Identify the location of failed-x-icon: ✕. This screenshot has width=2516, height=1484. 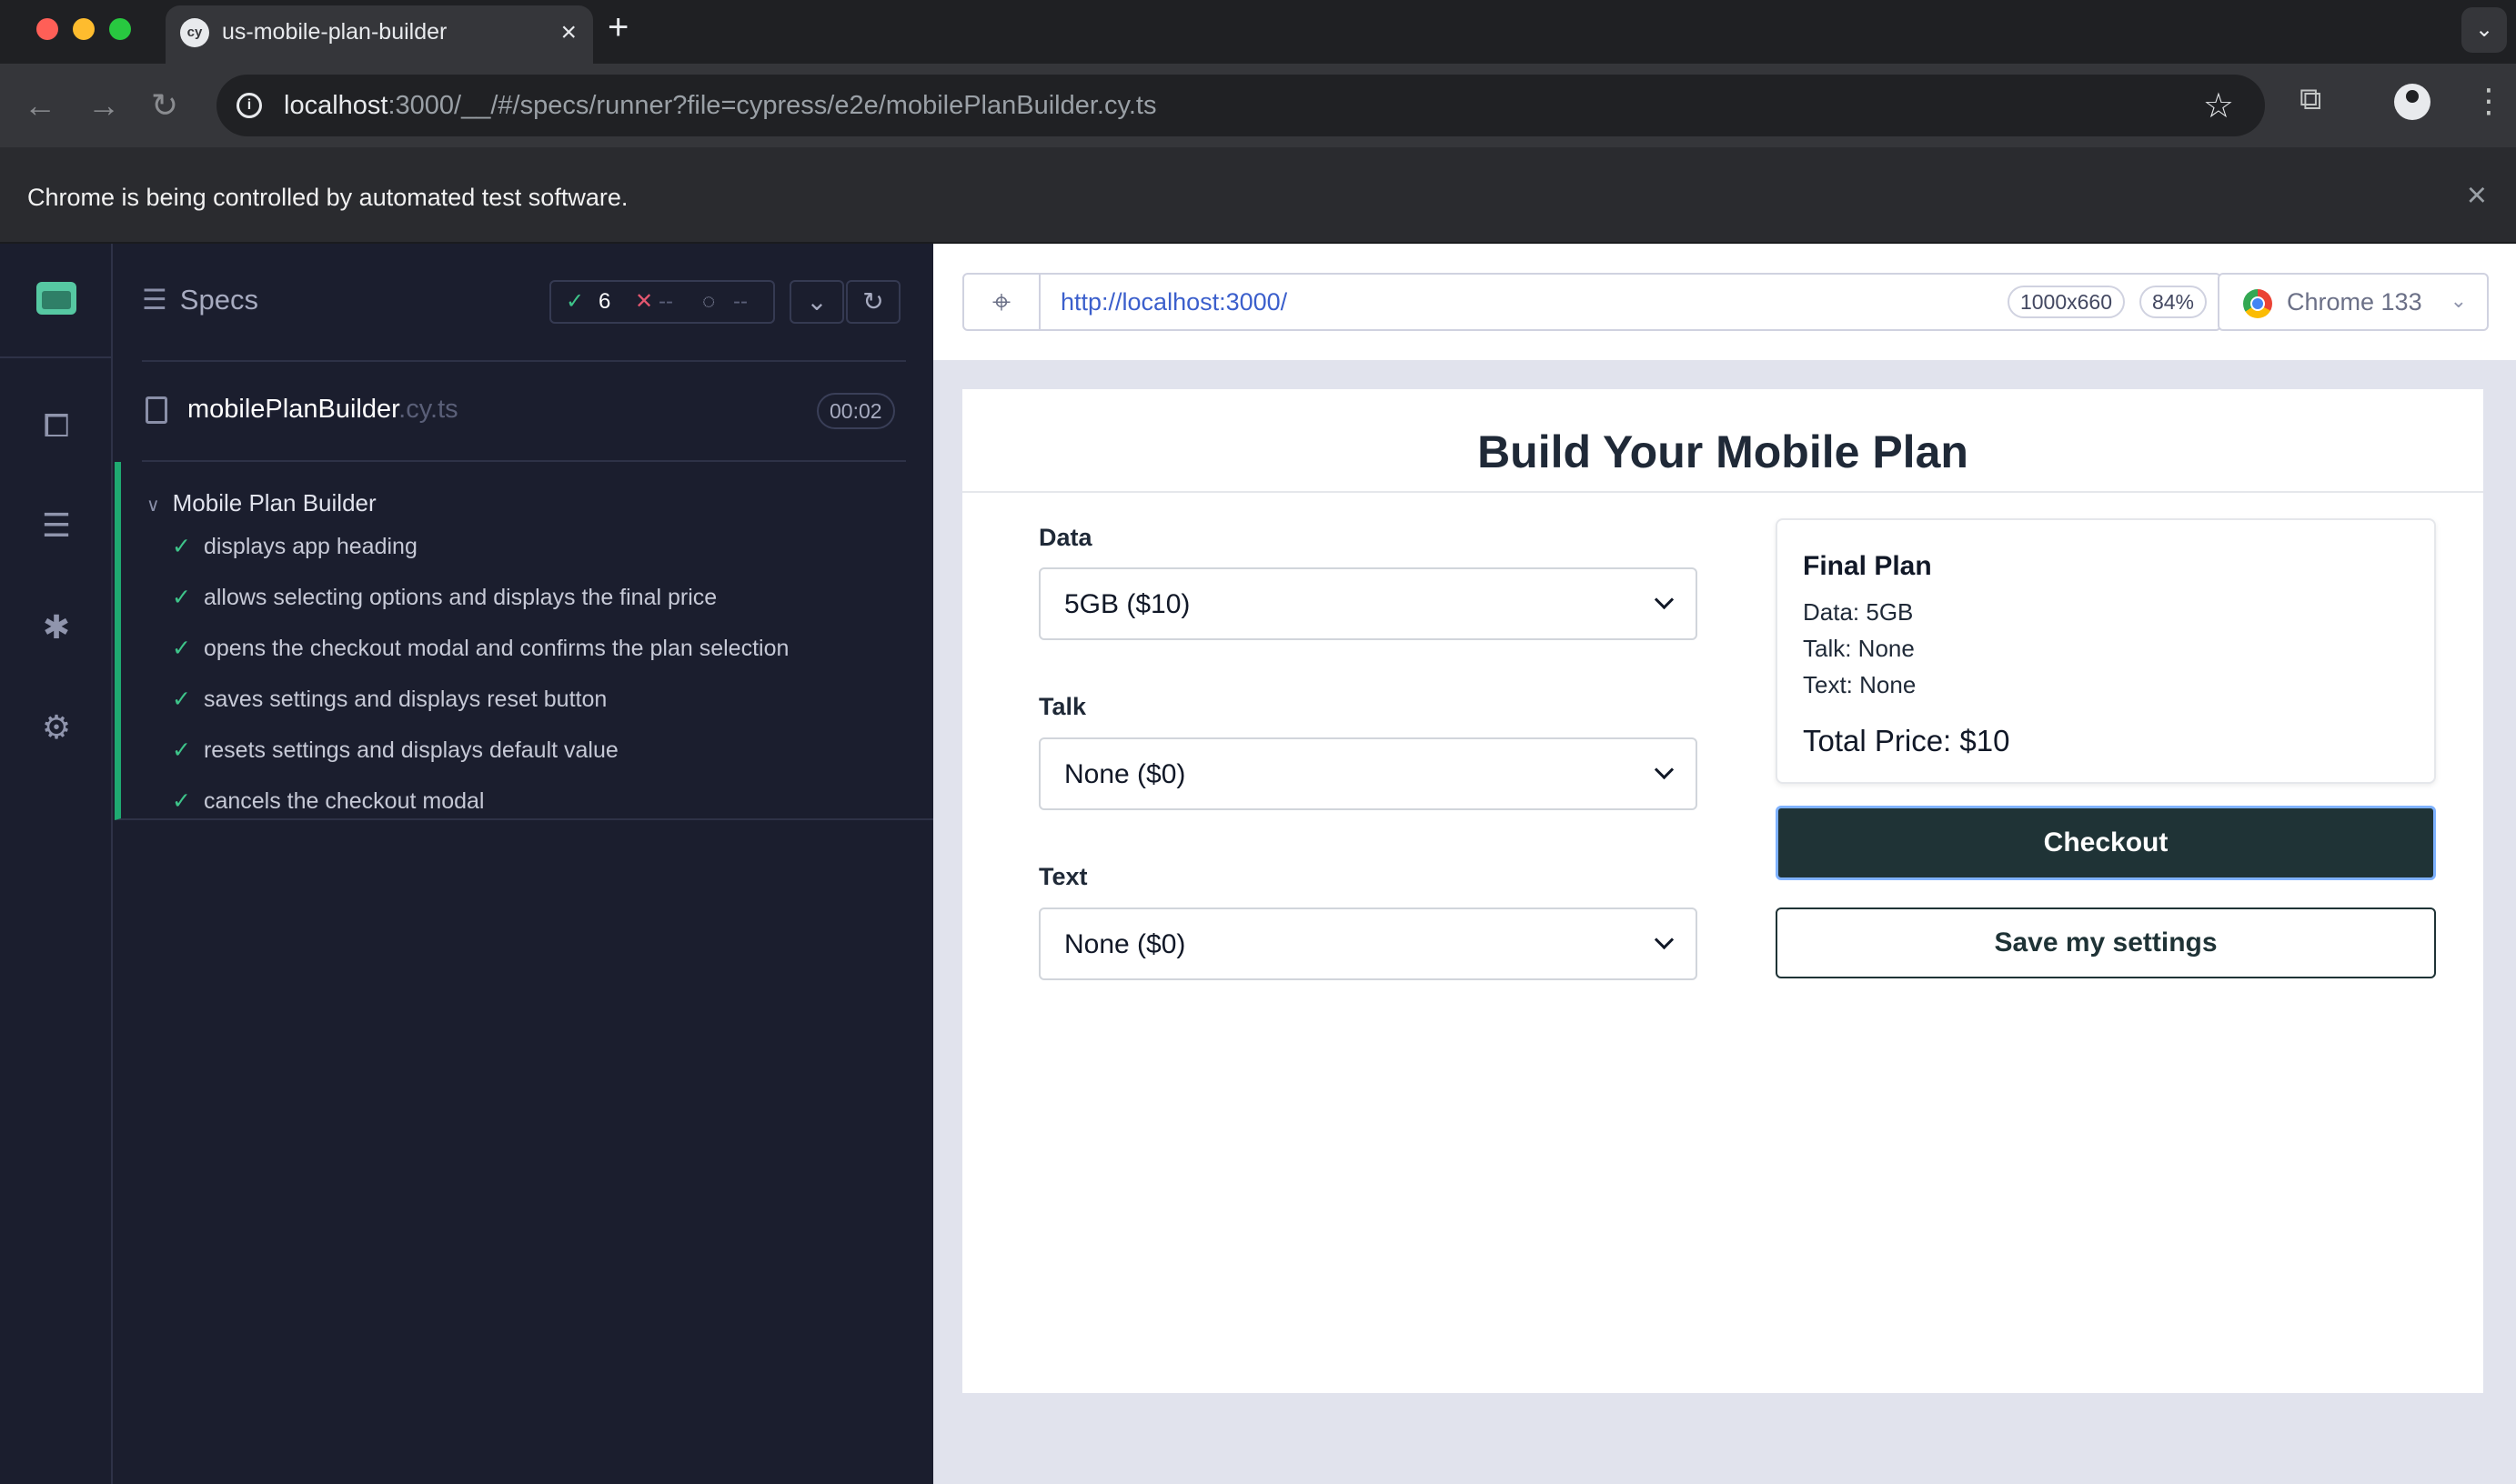
(644, 301).